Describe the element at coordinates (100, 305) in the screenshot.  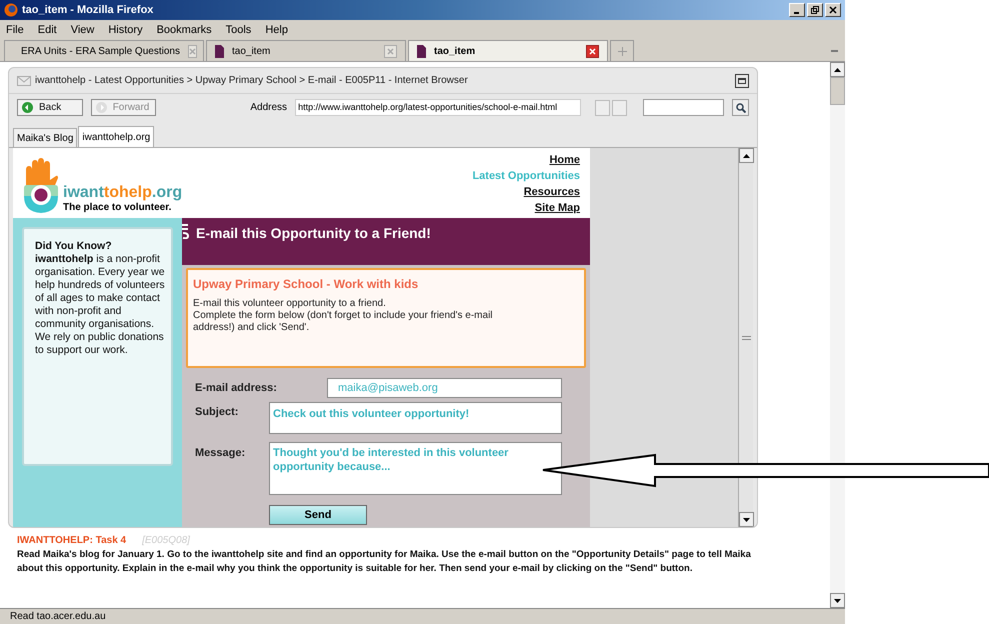
I see `card-text: iwanttohelp is a non-profit organisation. Every year we help hundreds of volunteers of all ages to make contact with non-profit and community organisations. We rely on public donations to support our work.` at that location.